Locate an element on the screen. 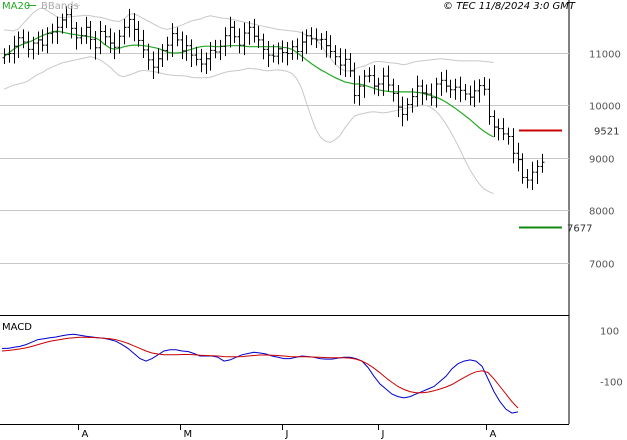 This screenshot has width=627, height=440. month-label: M is located at coordinates (188, 434).